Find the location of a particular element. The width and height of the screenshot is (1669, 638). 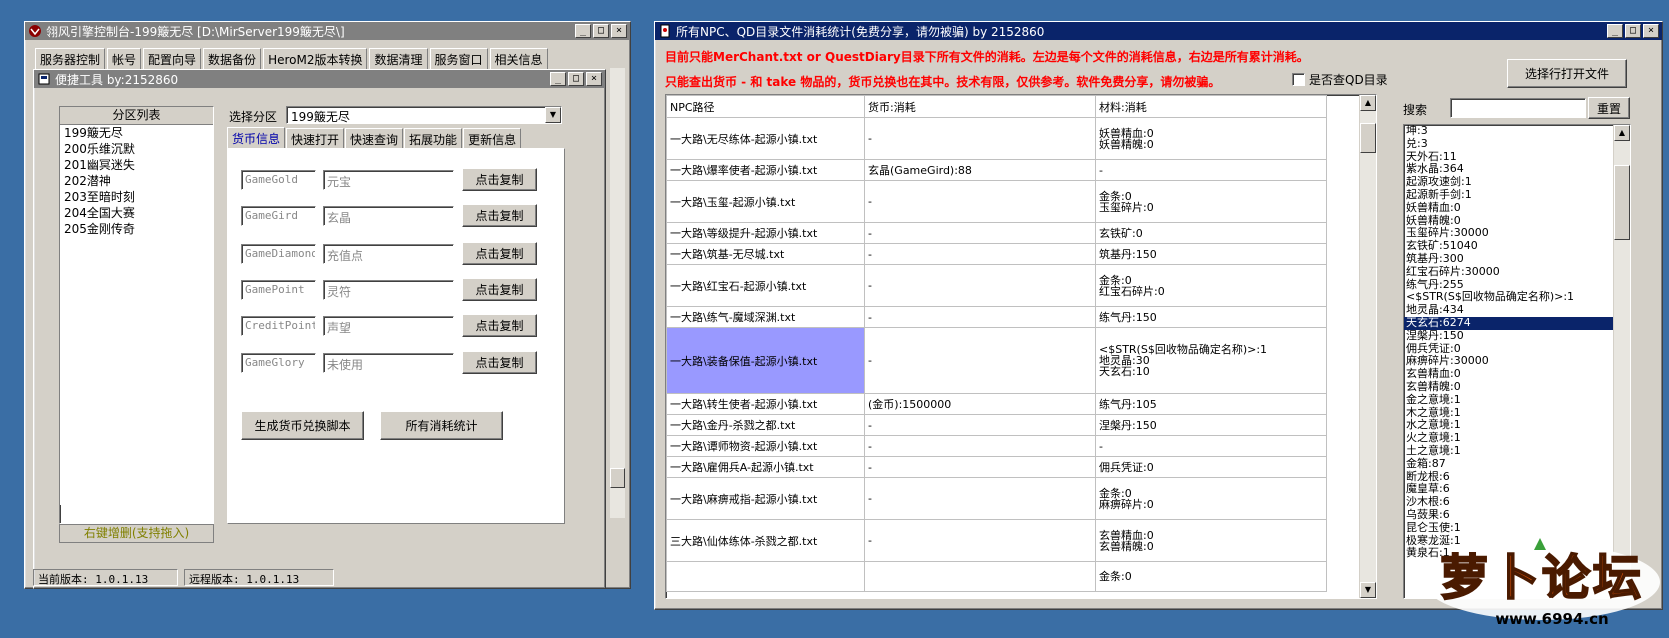

cell-materials: 佣兵凭证:0 is located at coordinates (1211, 467).